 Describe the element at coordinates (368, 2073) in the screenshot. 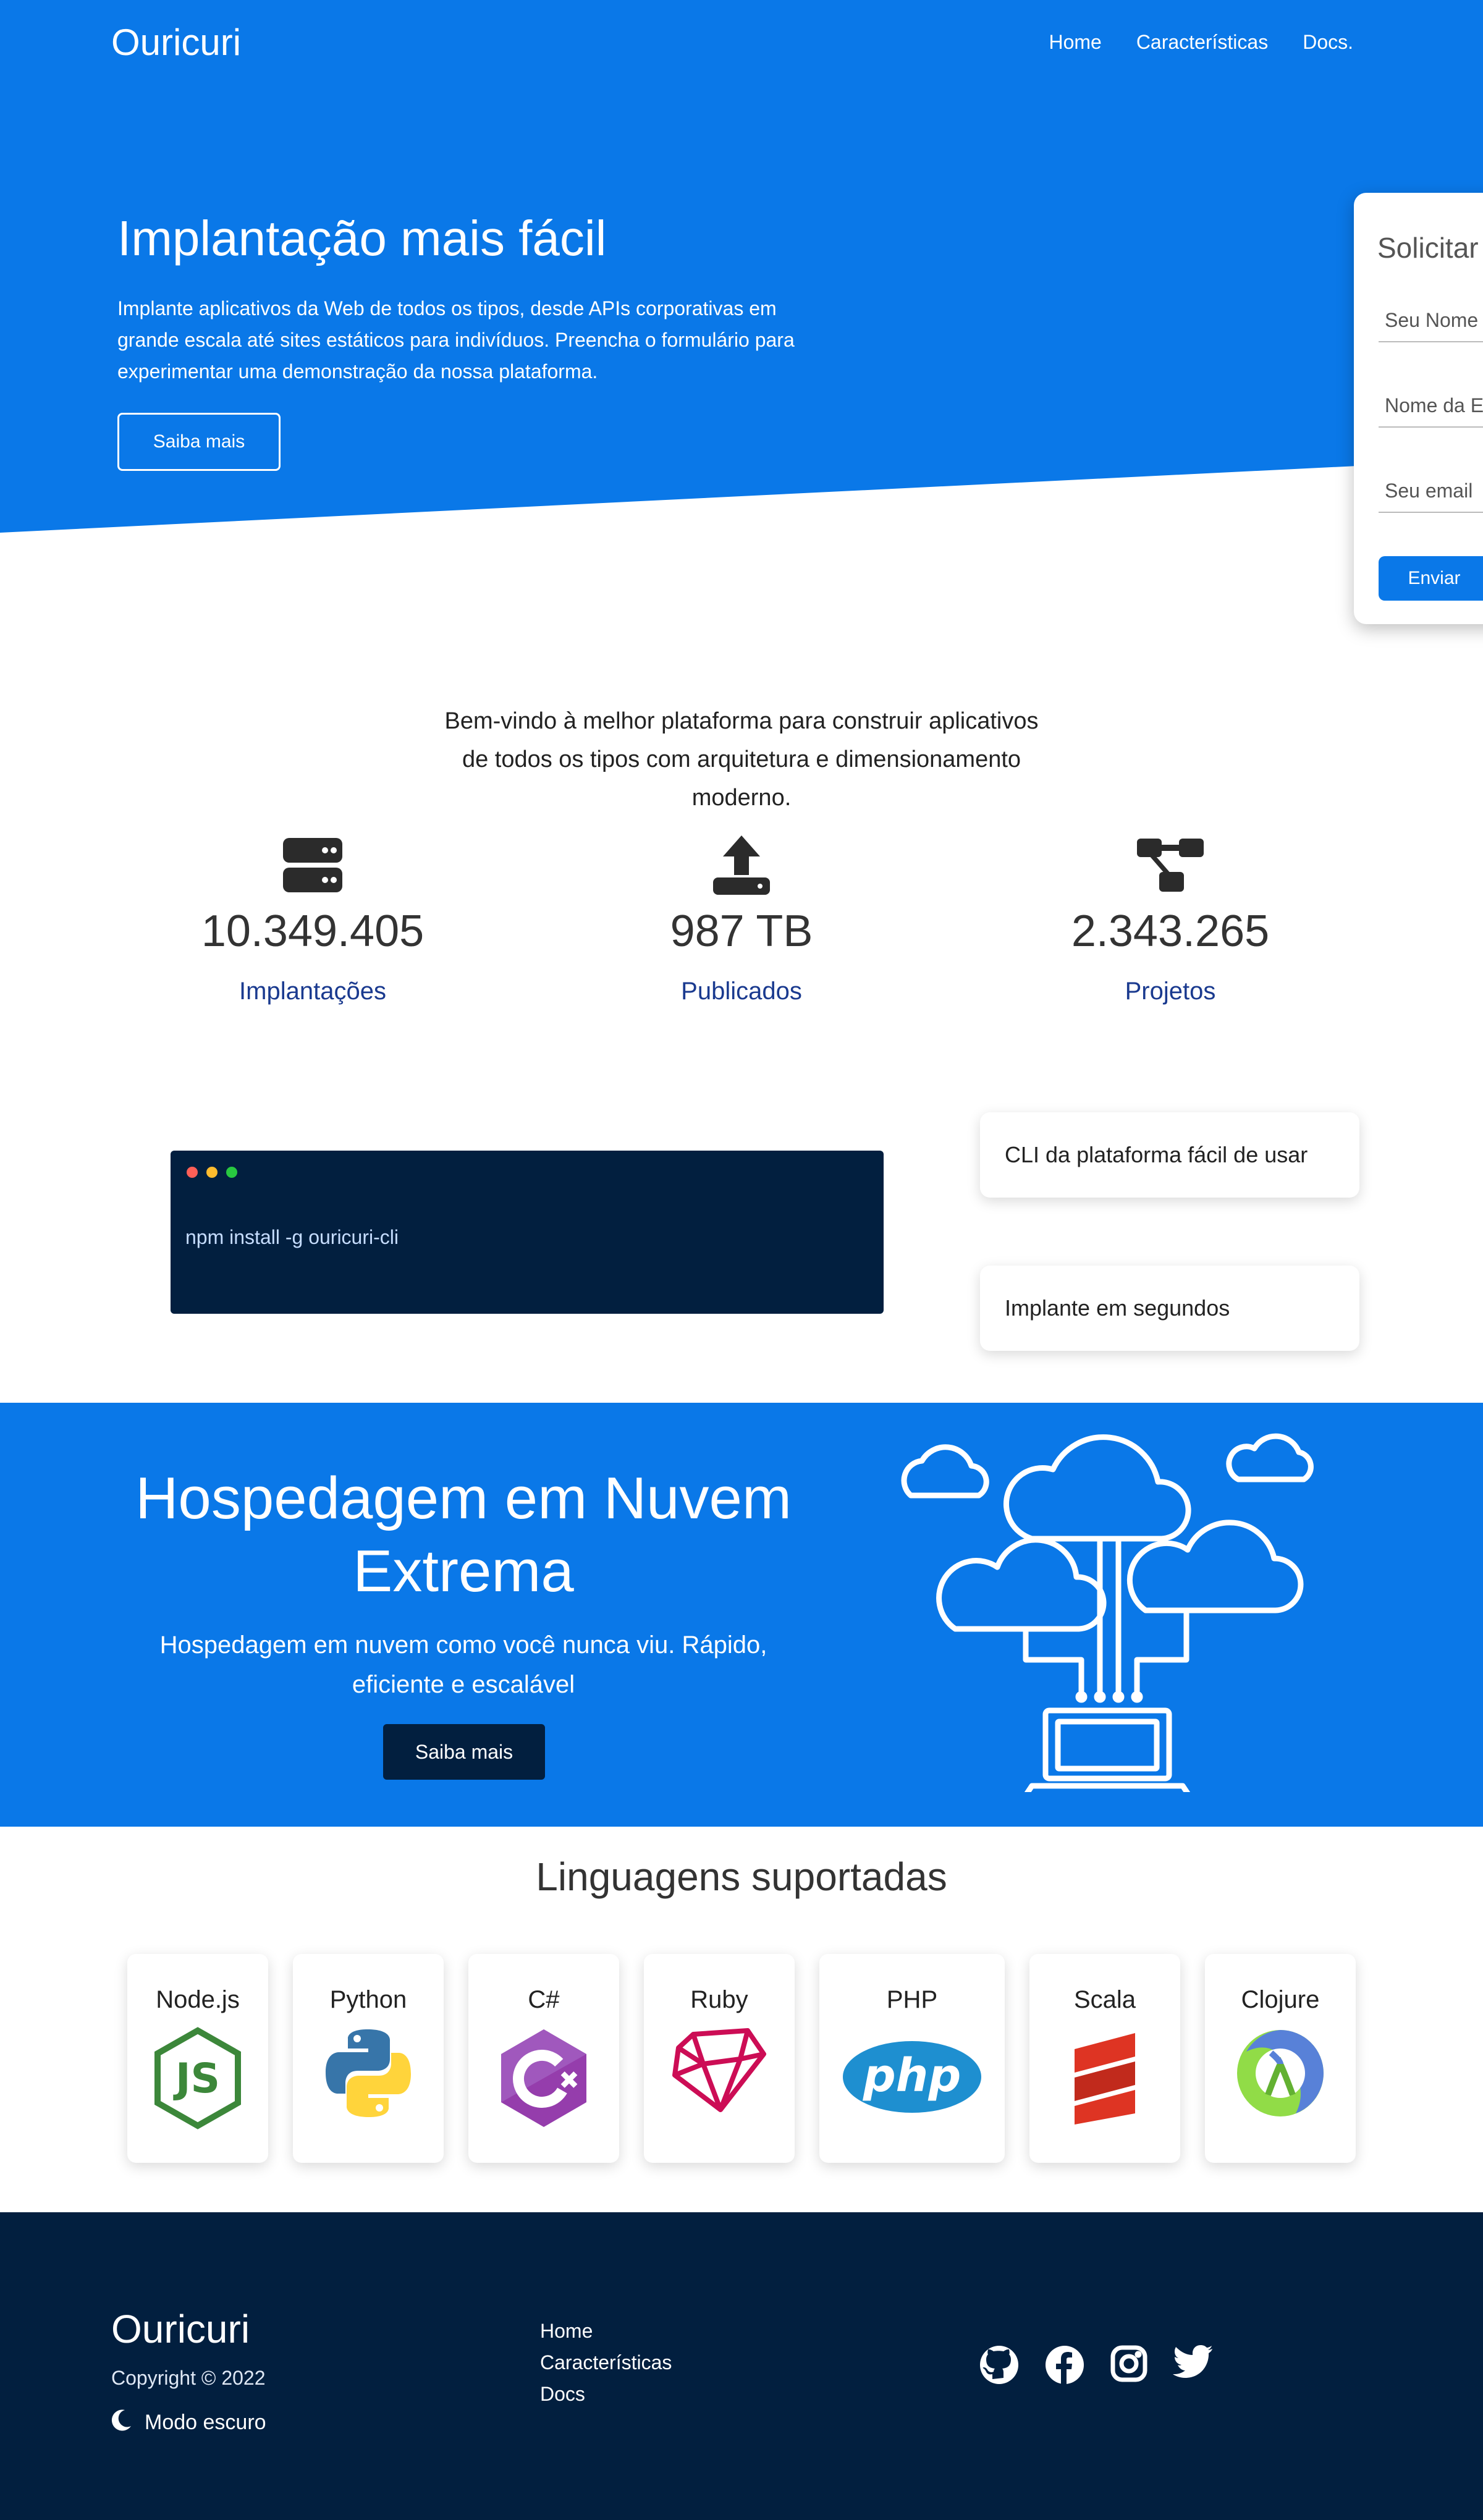

I see `python-icon` at that location.